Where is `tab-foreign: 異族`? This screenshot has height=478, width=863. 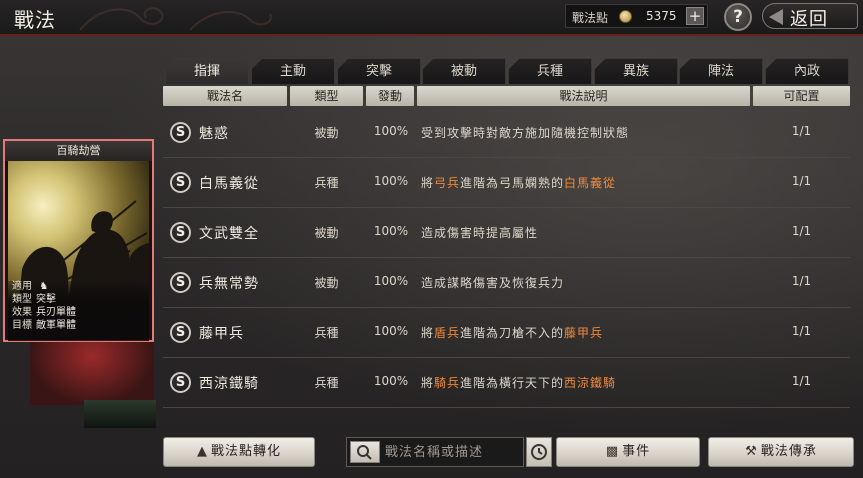 tab-foreign: 異族 is located at coordinates (636, 71).